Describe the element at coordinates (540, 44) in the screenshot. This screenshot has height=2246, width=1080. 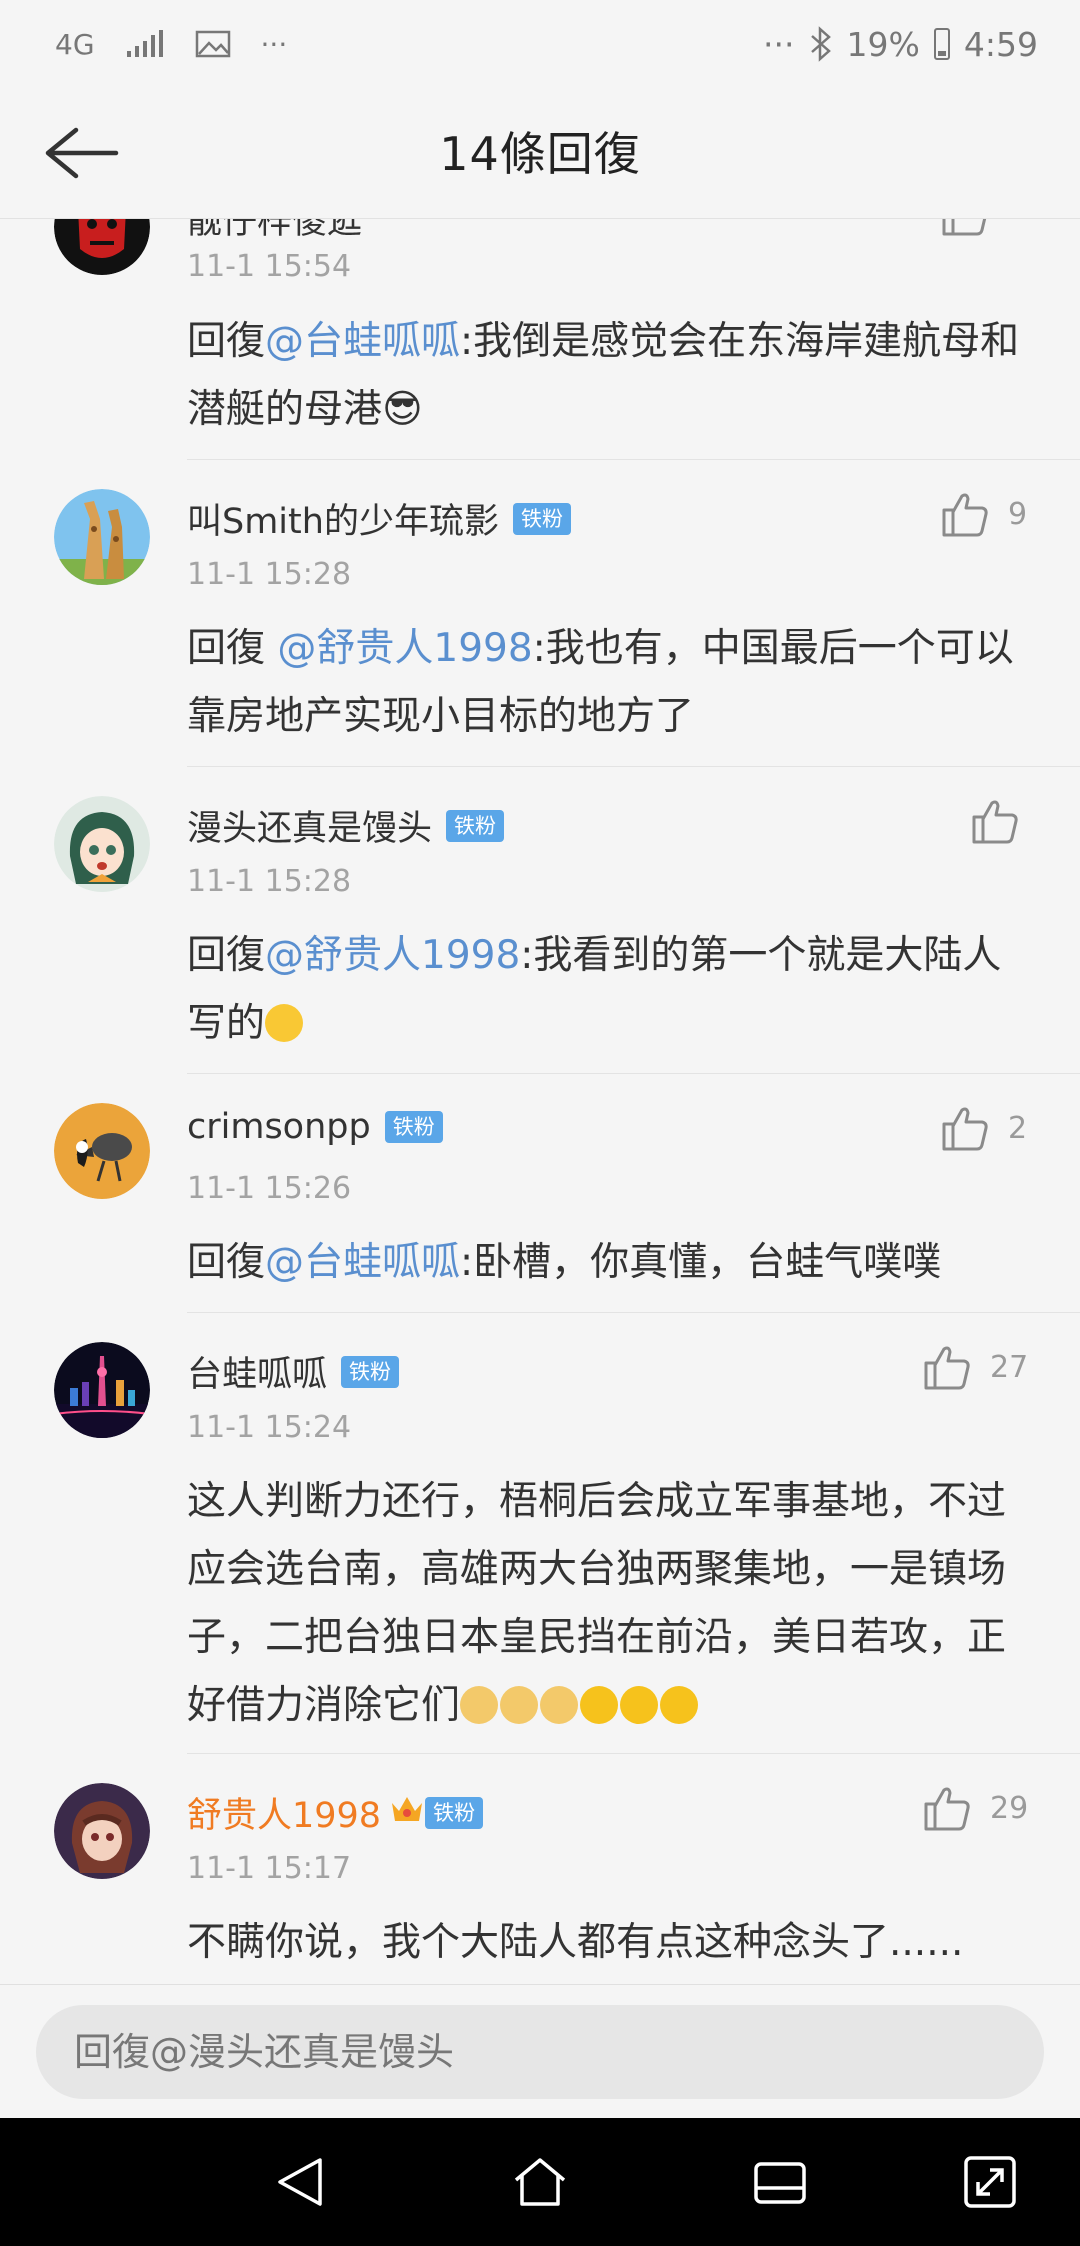
I see `status-bar: 4G ··· ··· 19% 4:59` at that location.